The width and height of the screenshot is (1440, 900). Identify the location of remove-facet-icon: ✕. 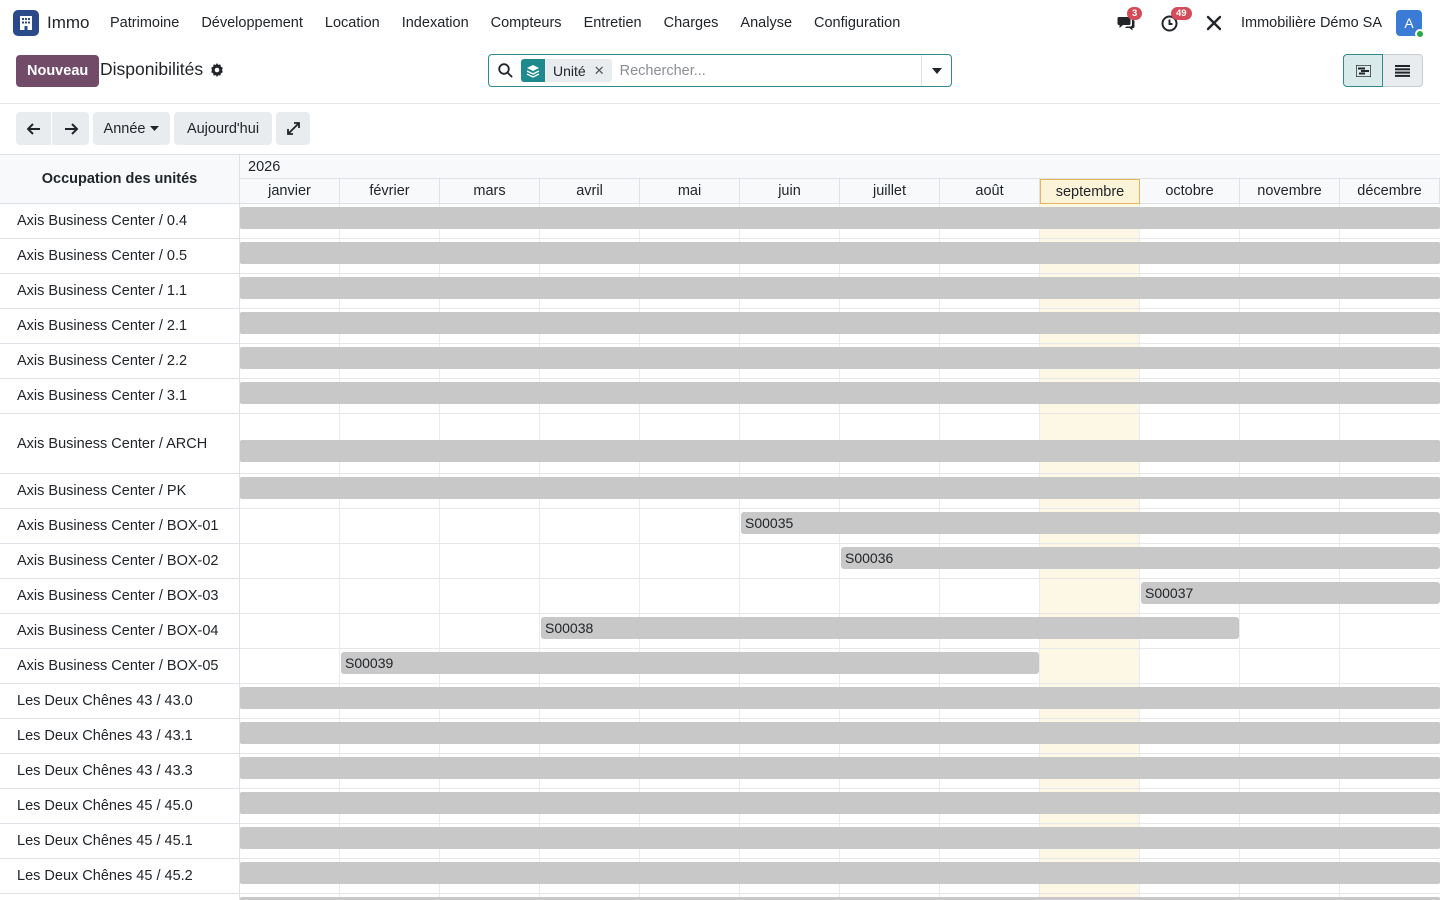
(603, 71).